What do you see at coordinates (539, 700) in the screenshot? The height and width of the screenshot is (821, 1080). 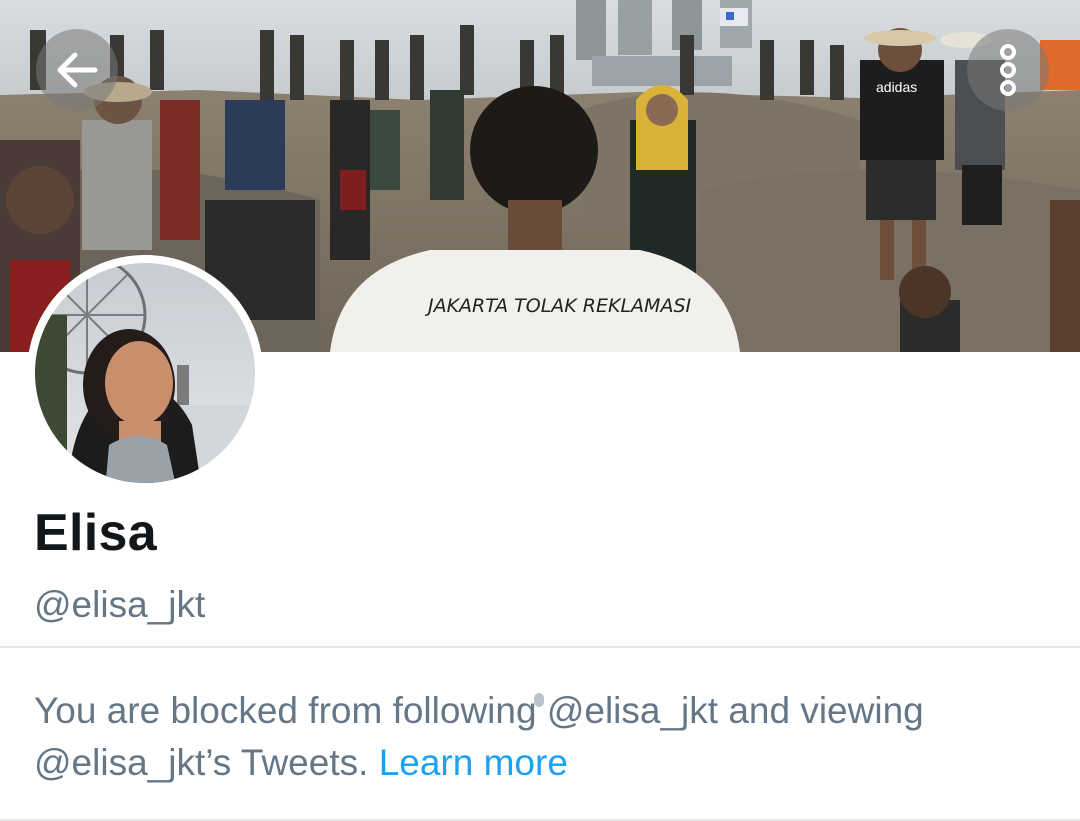 I see `scroll-indicator` at bounding box center [539, 700].